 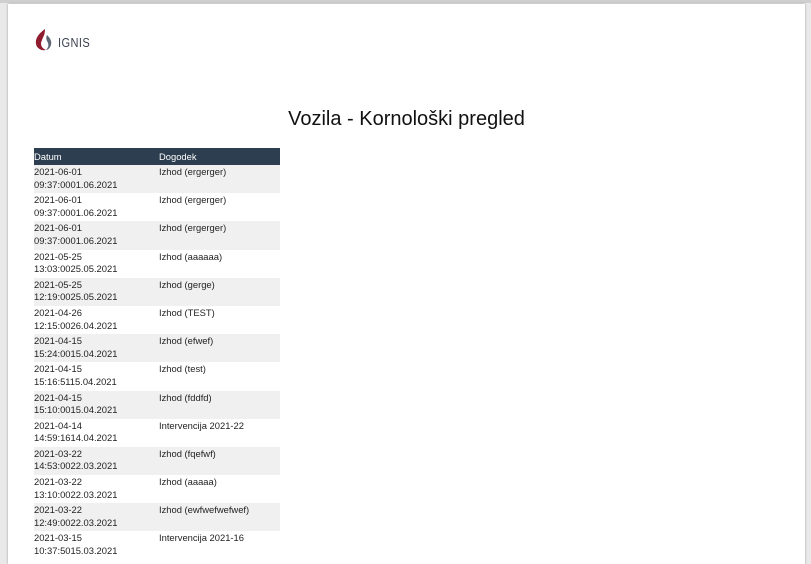 I want to click on date-cell: 2021-05-25 12:19:0025.05.2021, so click(x=96, y=291).